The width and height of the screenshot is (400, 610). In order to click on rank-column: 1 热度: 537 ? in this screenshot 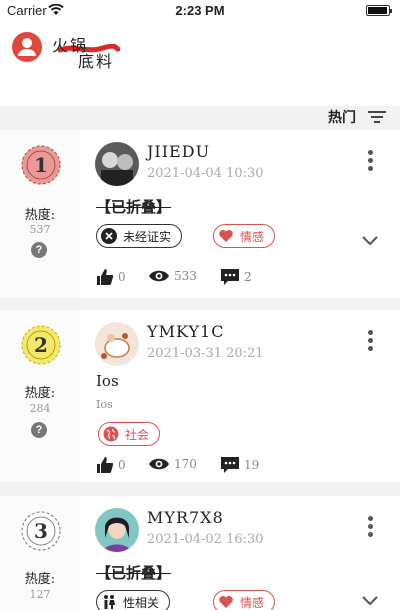, I will do `click(40, 214)`.